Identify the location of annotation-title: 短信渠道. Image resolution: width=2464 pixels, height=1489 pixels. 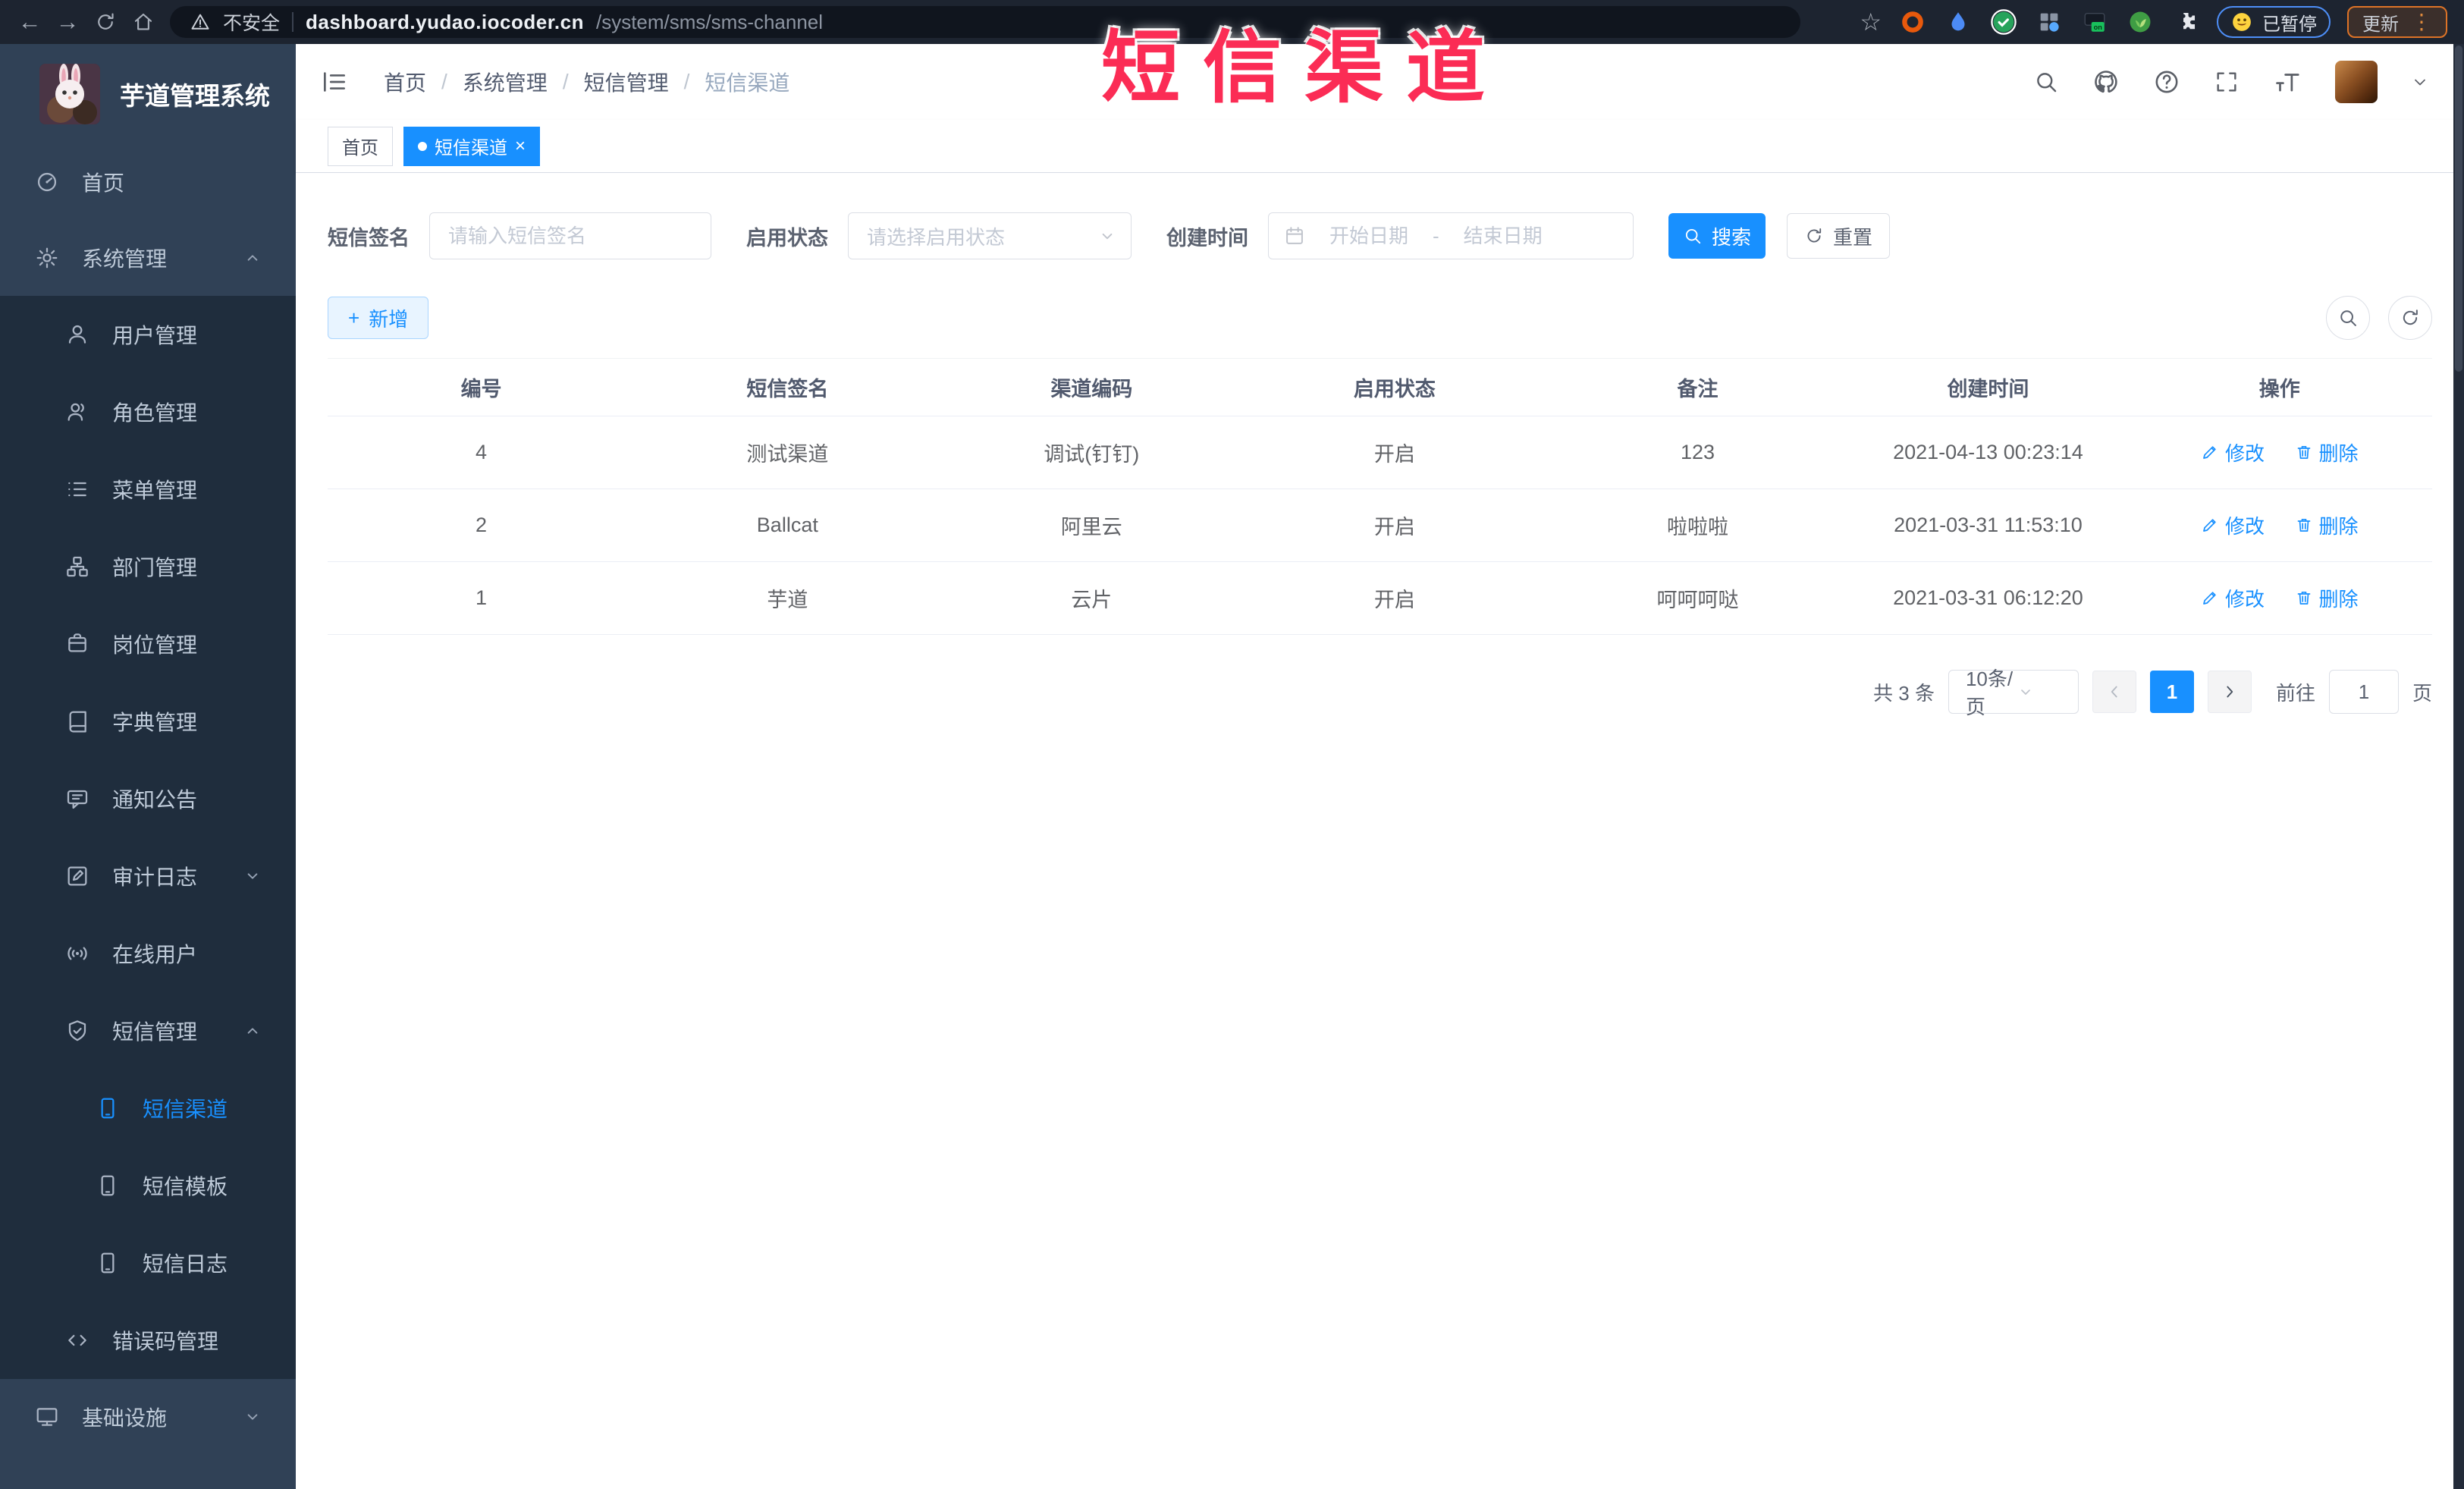
(1304, 68).